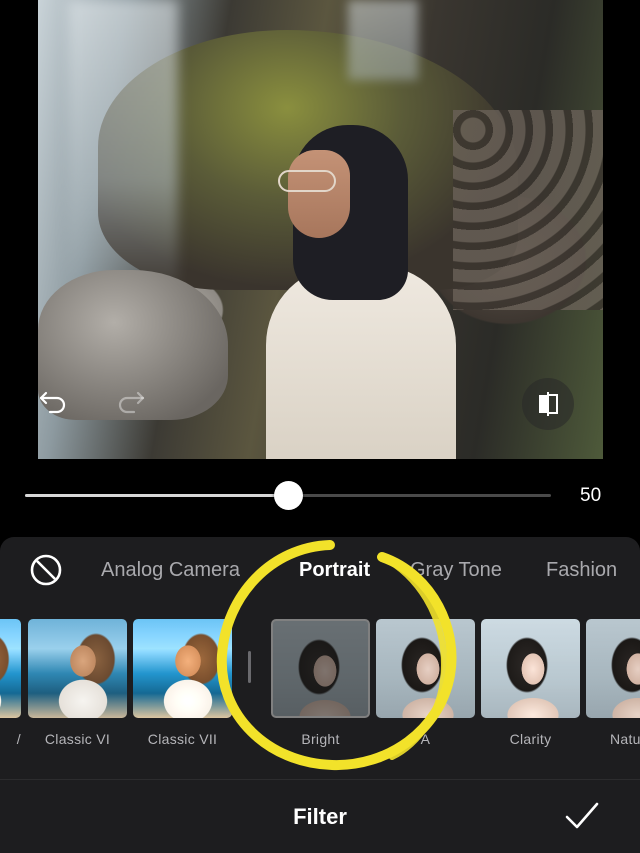 The image size is (640, 853). I want to click on filter-item: A, so click(425, 683).